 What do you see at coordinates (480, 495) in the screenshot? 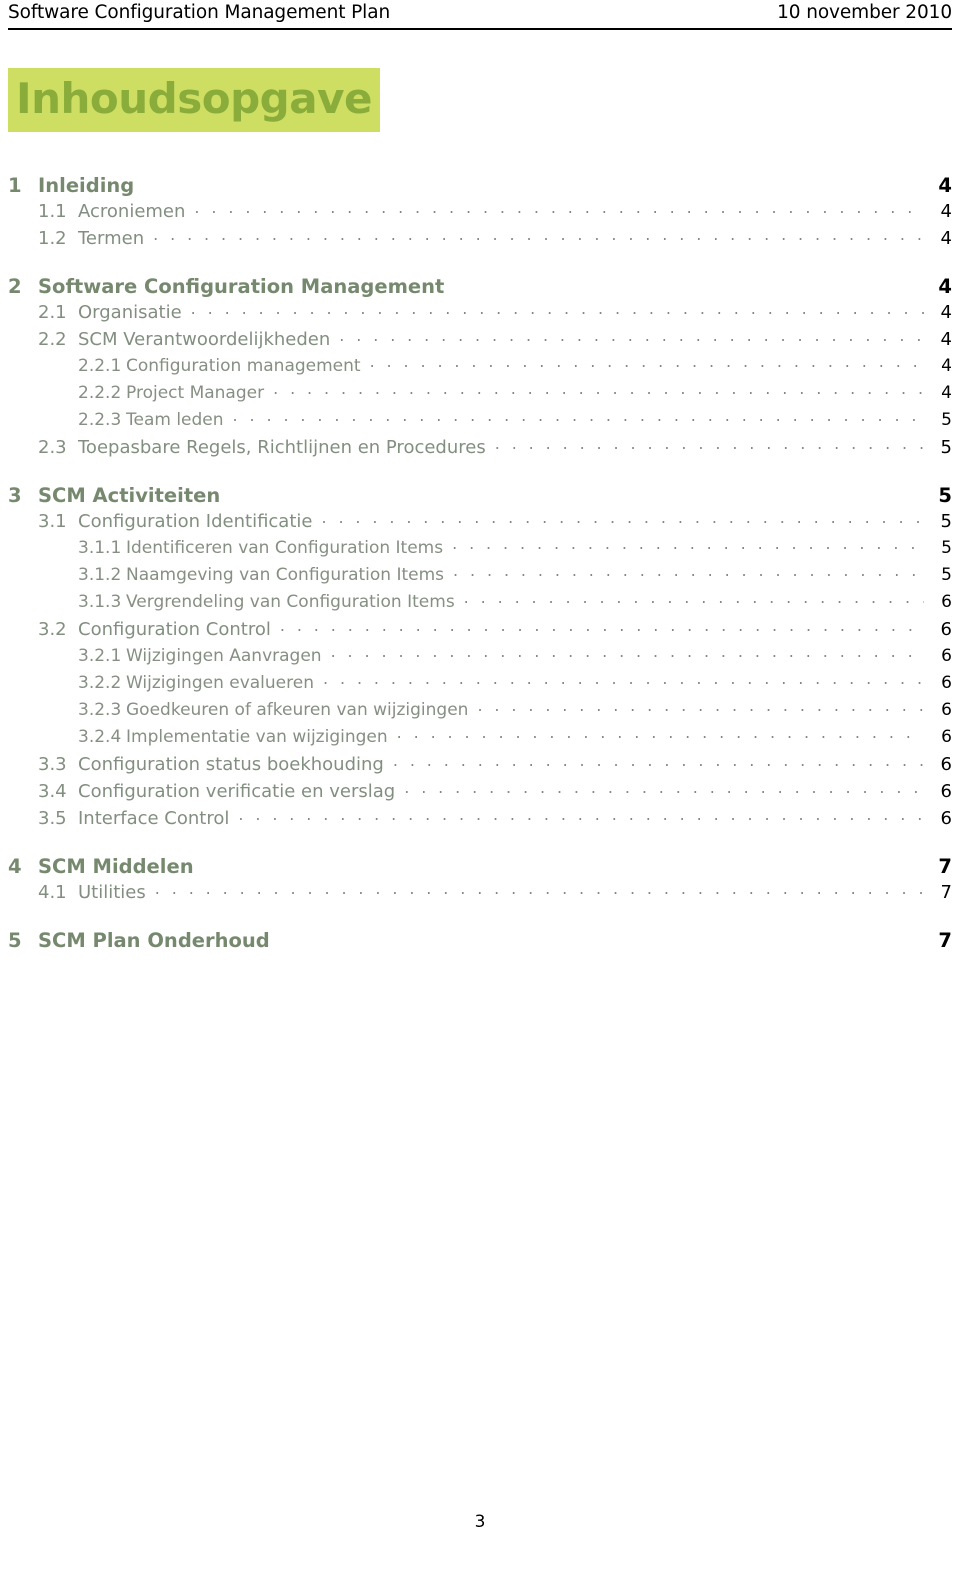
I see `toc-entry: 3 SCM Activiteiten 5` at bounding box center [480, 495].